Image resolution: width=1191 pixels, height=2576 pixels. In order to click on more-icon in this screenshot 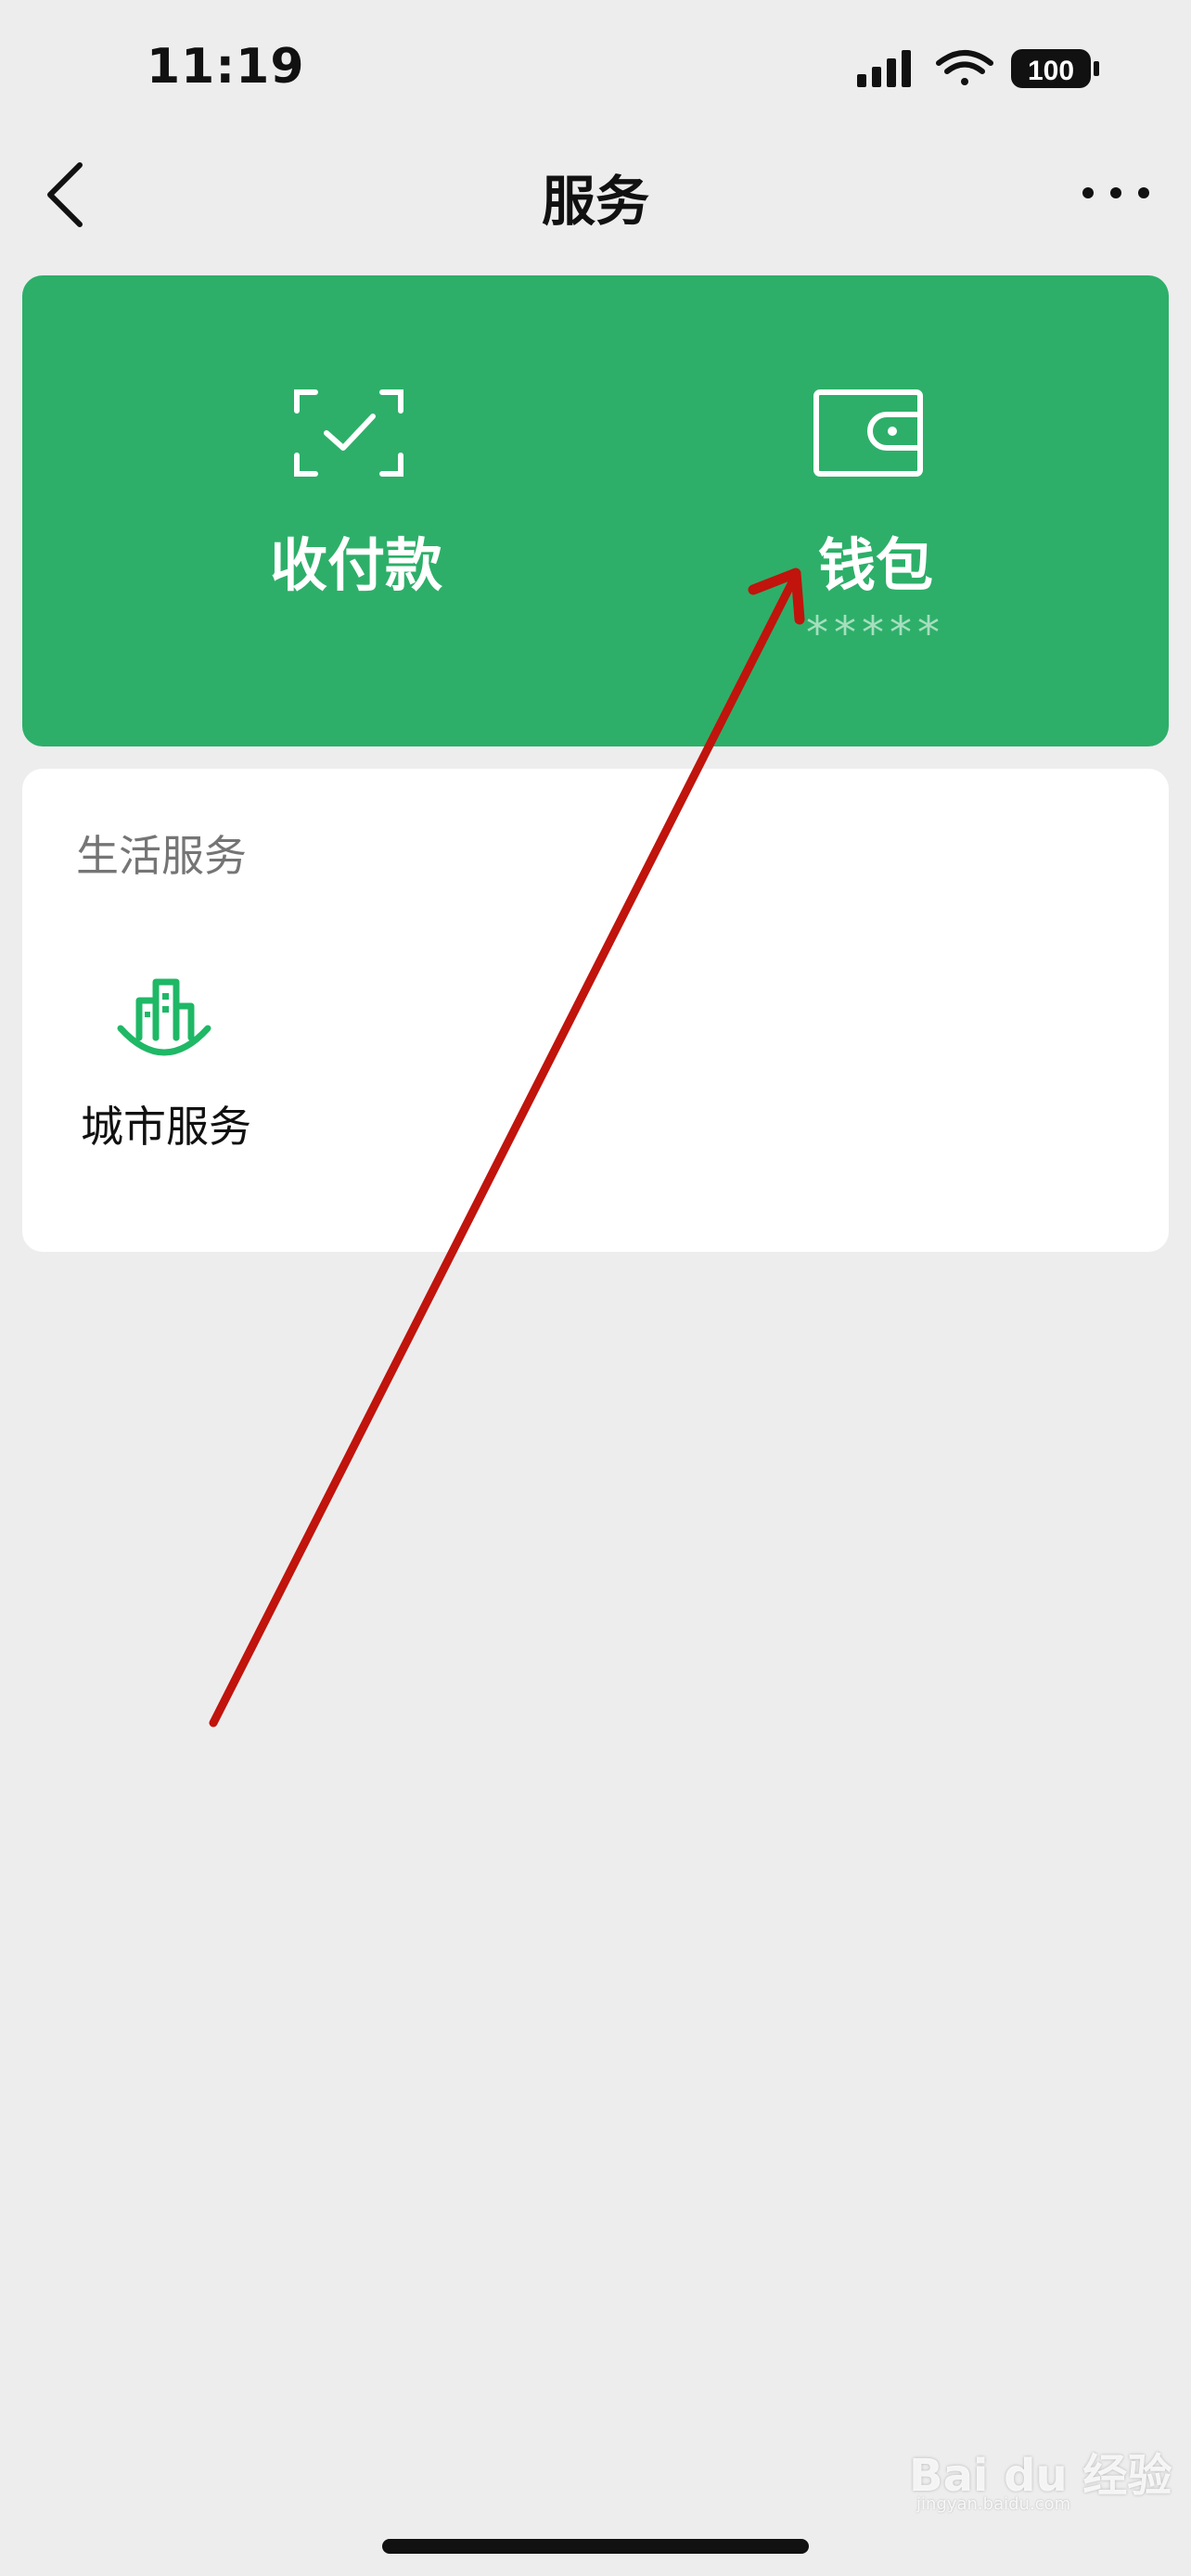, I will do `click(1116, 193)`.